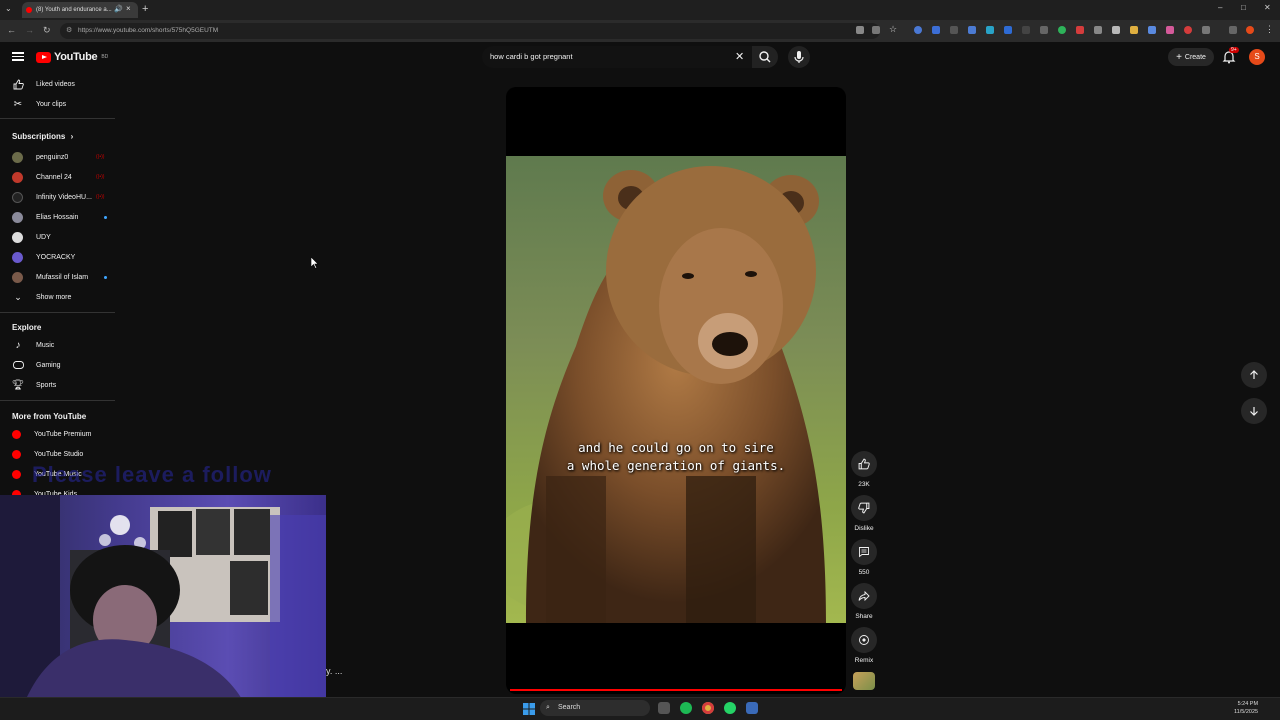 This screenshot has width=1280, height=720. Describe the element at coordinates (69, 31) in the screenshot. I see `site-info-icon: ⚙` at that location.